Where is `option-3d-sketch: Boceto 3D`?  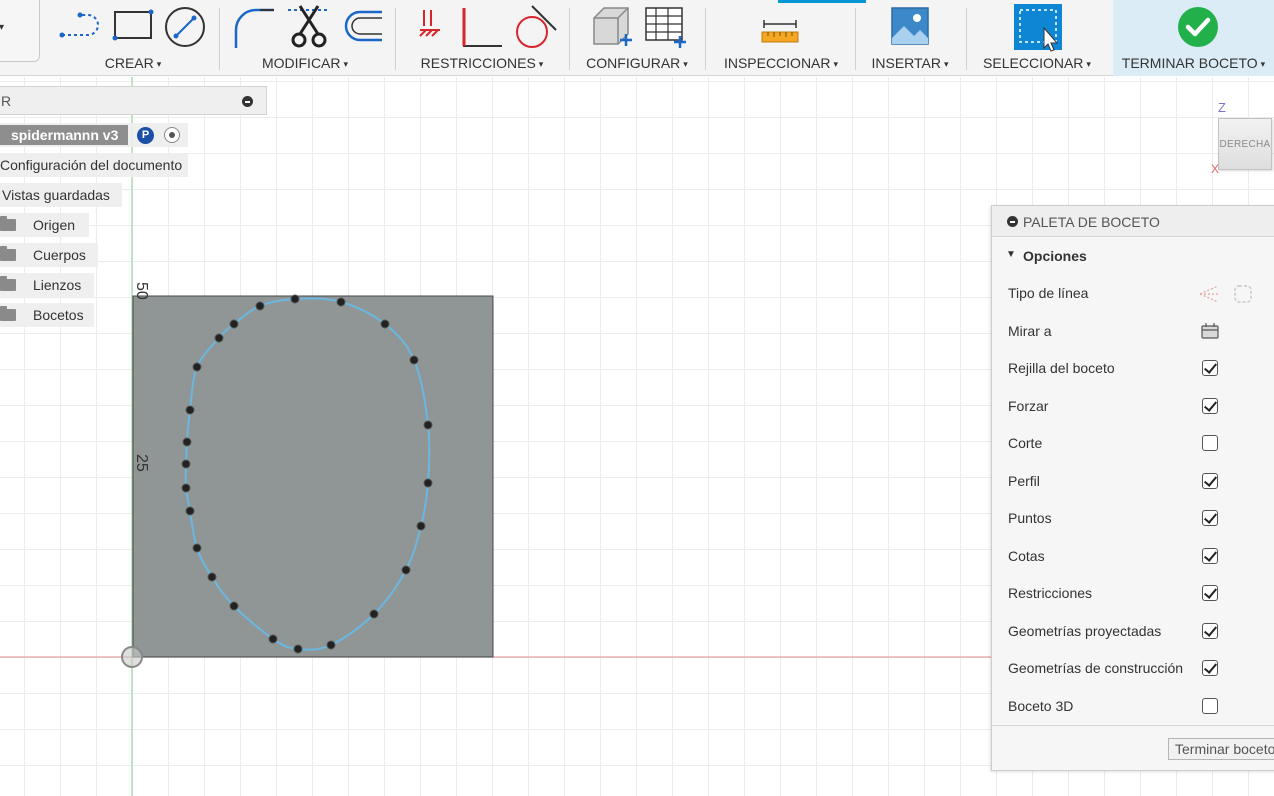
option-3d-sketch: Boceto 3D is located at coordinates (1133, 706).